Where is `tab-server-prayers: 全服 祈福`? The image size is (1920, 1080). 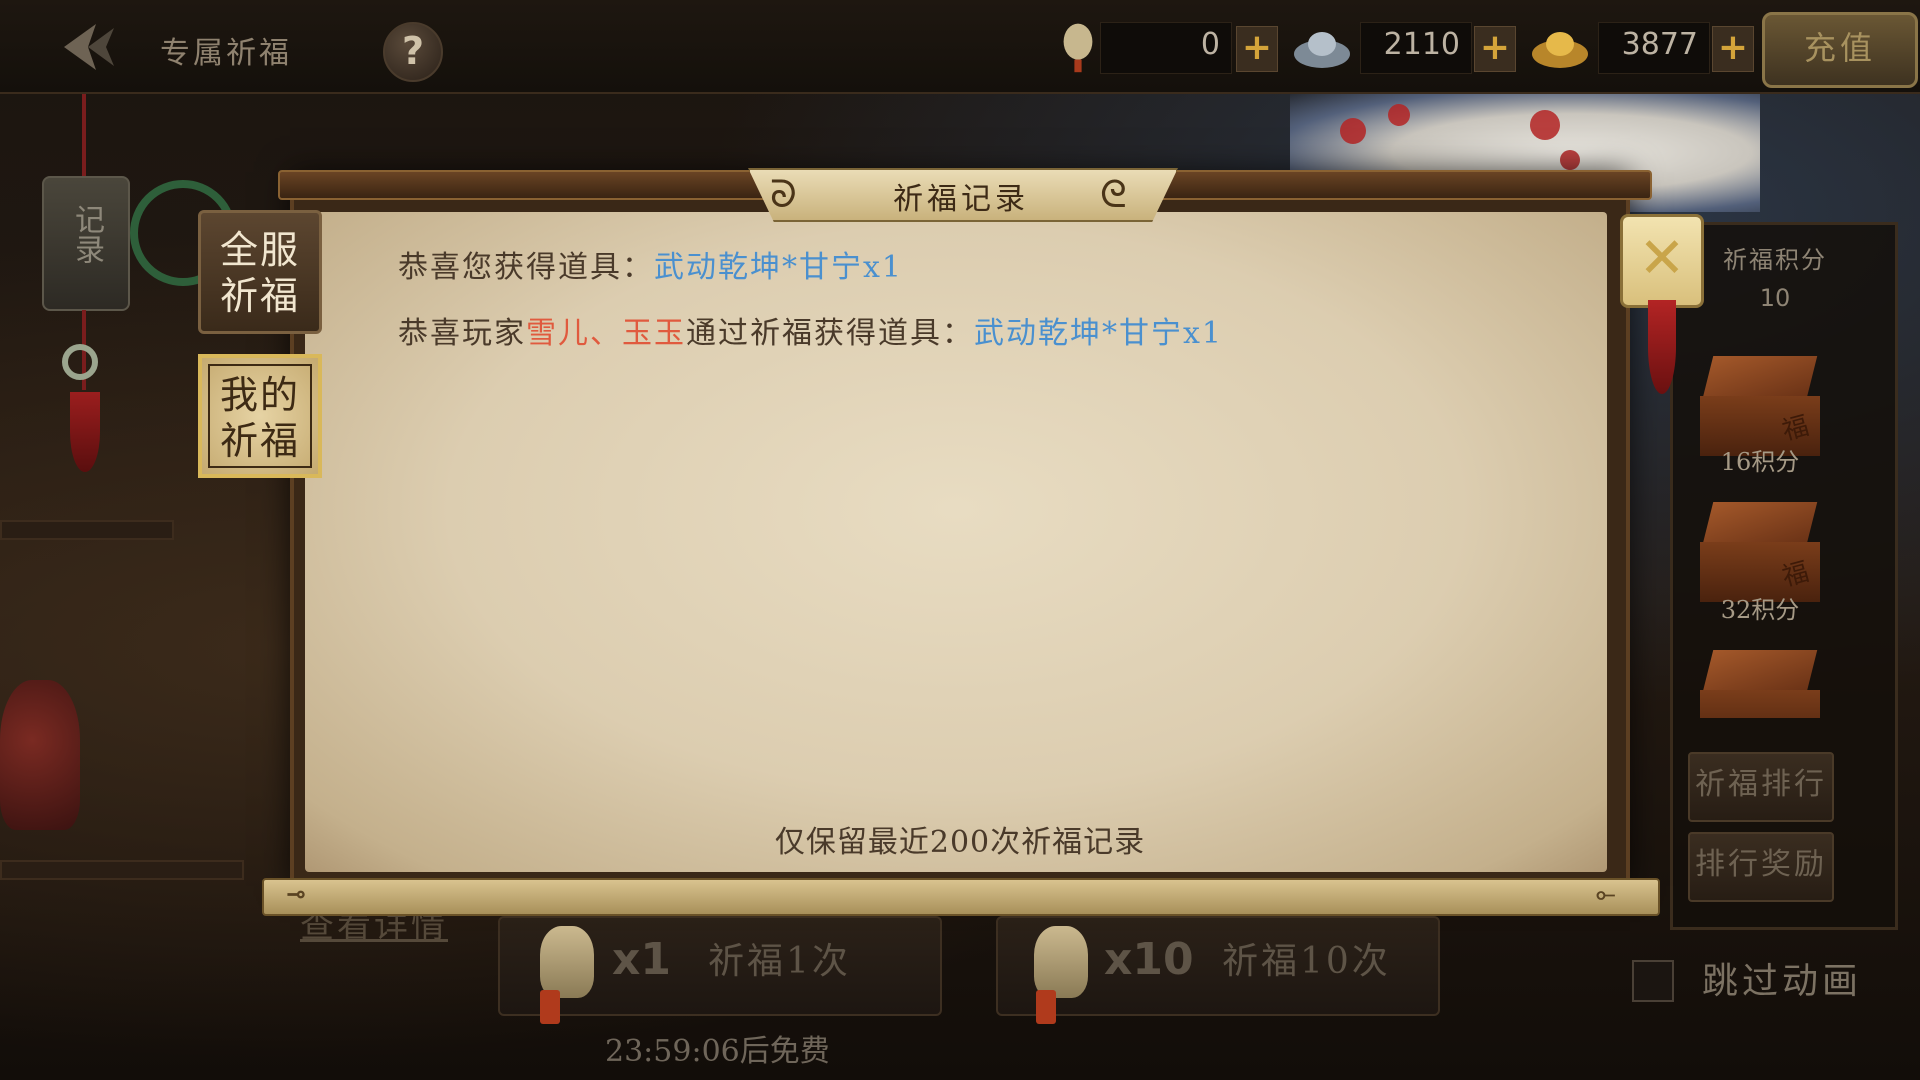
tab-server-prayers: 全服 祈福 is located at coordinates (260, 272).